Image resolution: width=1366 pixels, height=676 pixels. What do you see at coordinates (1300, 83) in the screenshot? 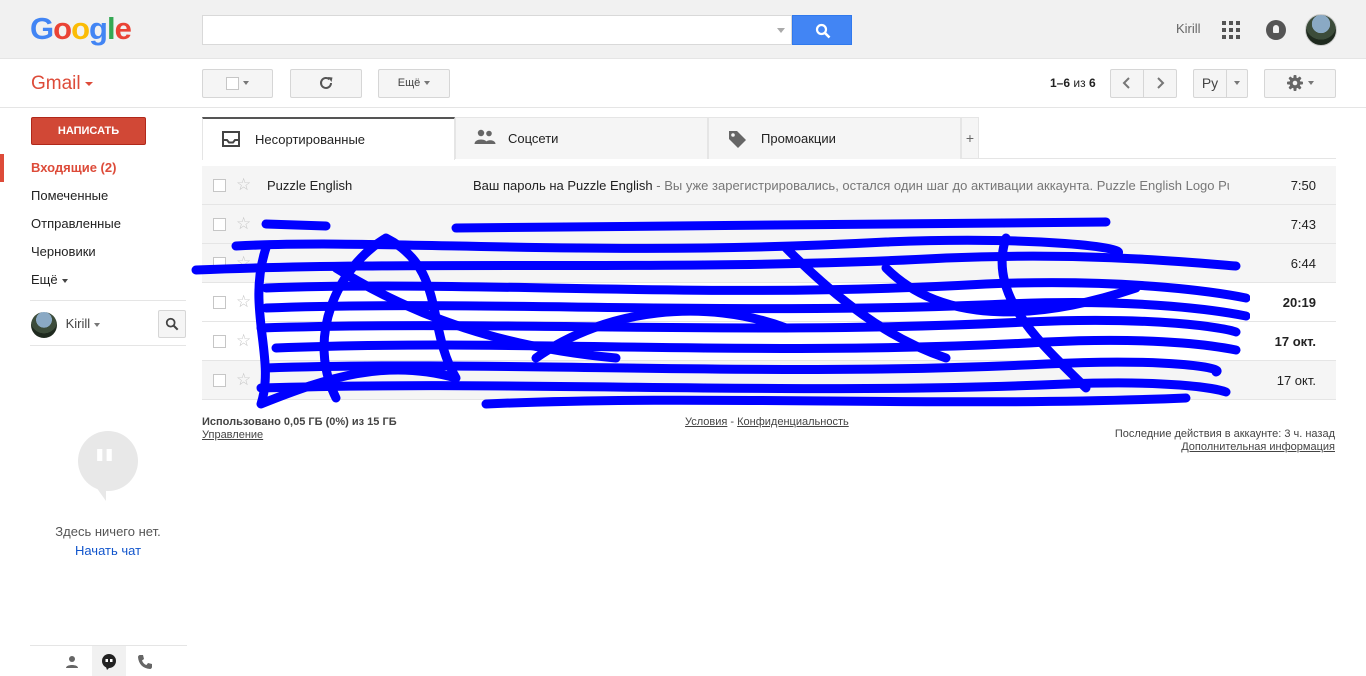
I see `settings-button` at bounding box center [1300, 83].